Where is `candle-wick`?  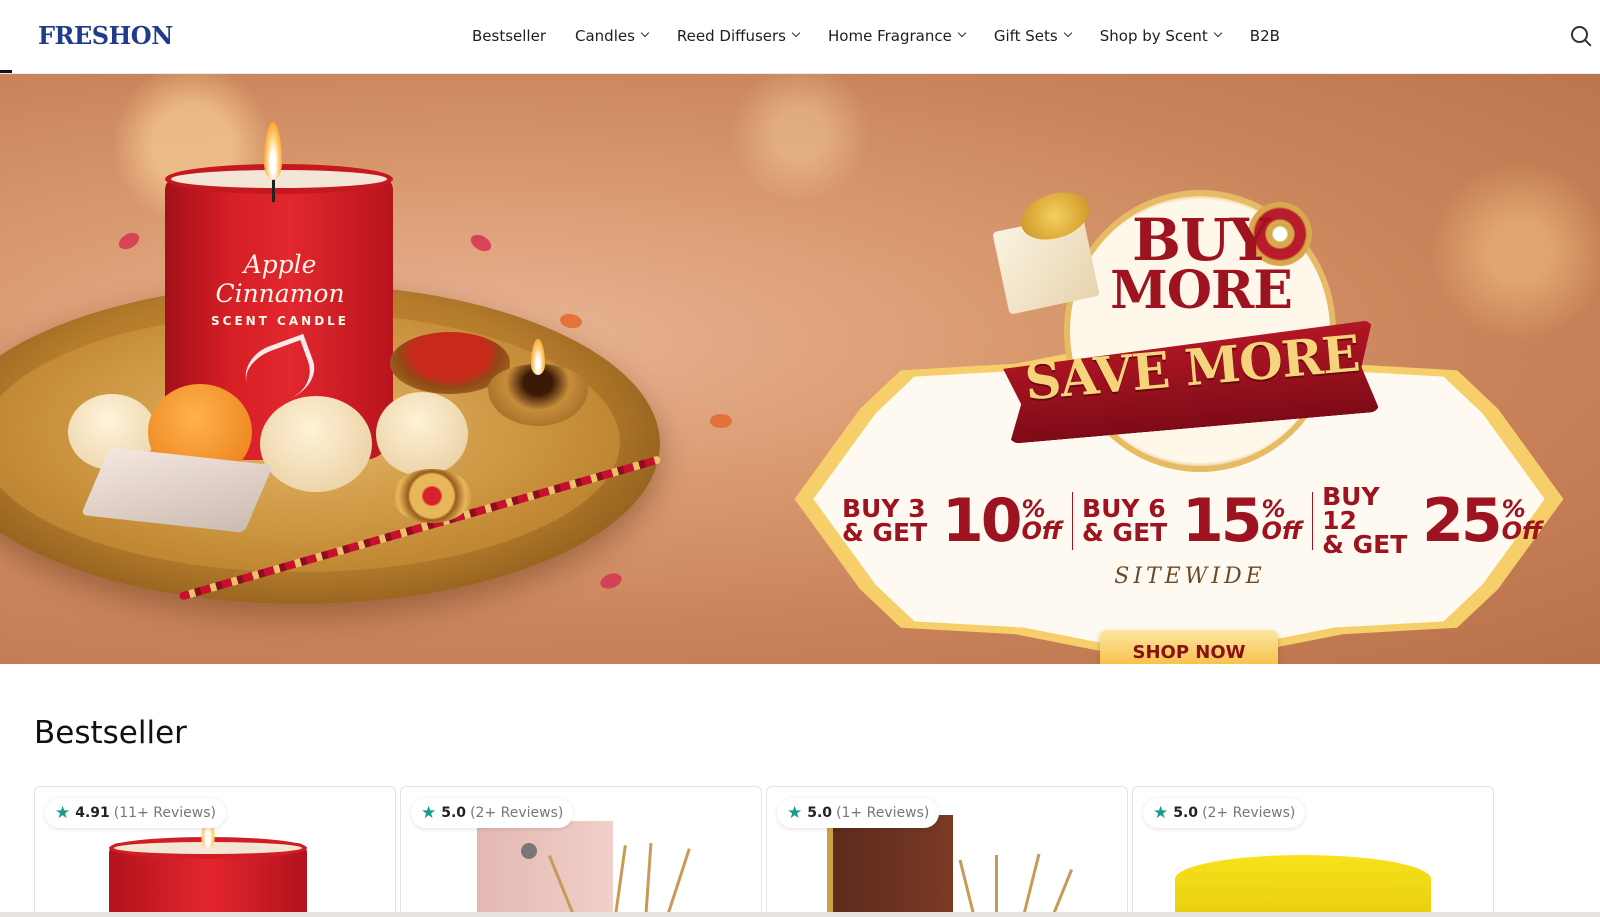 candle-wick is located at coordinates (273, 190).